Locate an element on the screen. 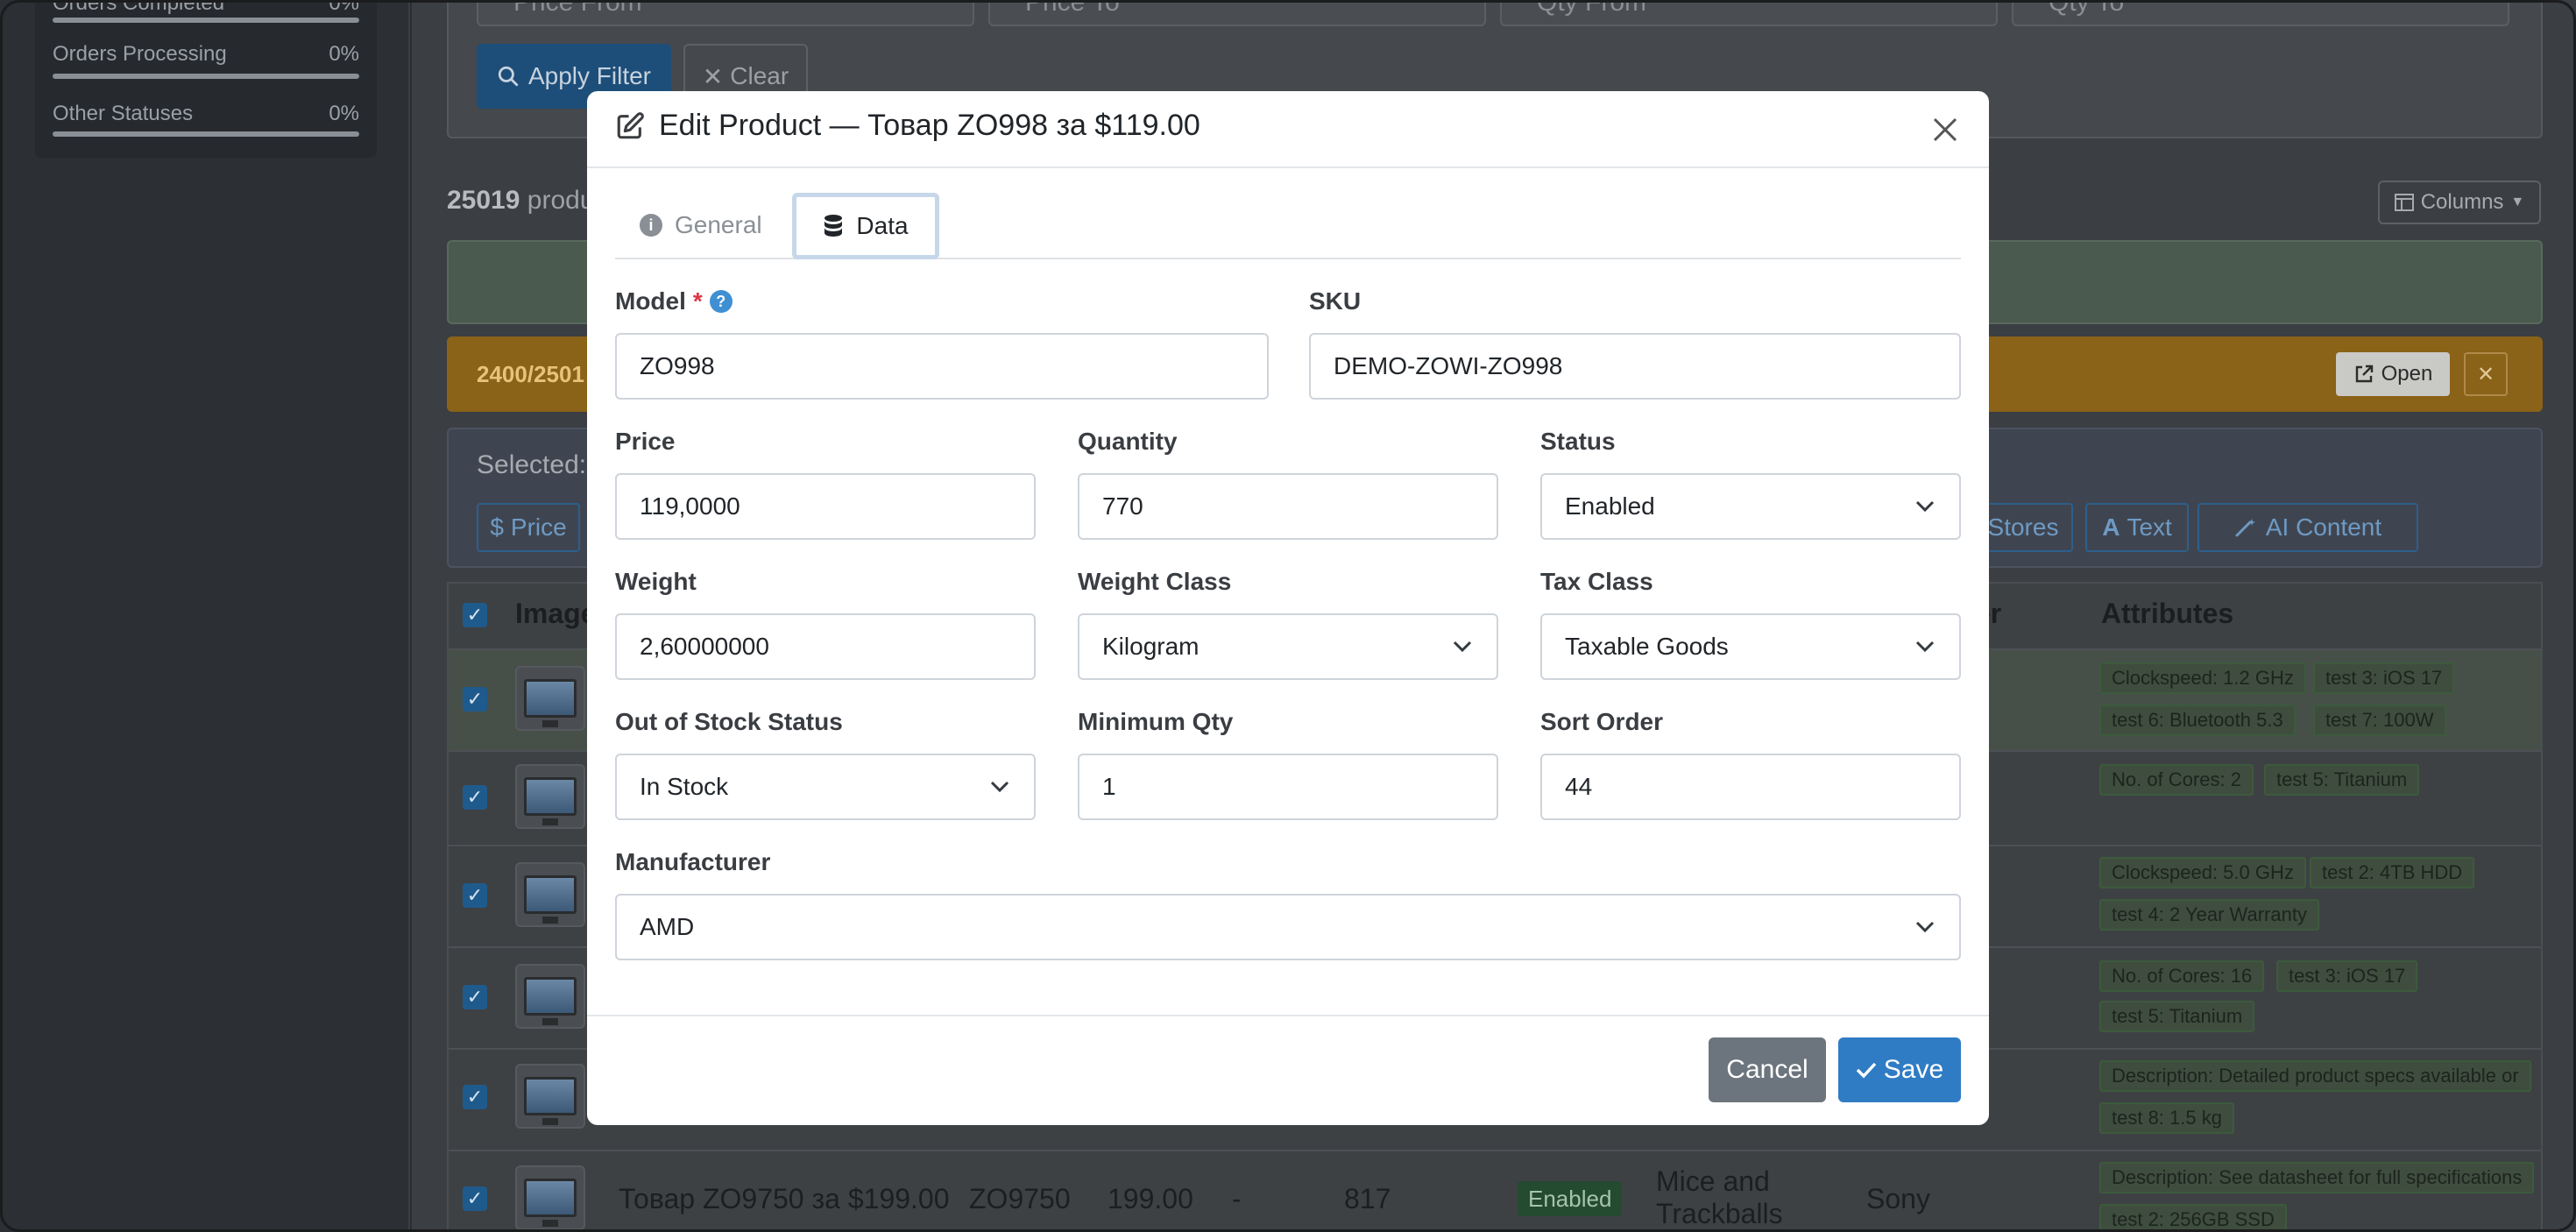 The image size is (2576, 1232). dollar-icon: $ is located at coordinates (497, 527).